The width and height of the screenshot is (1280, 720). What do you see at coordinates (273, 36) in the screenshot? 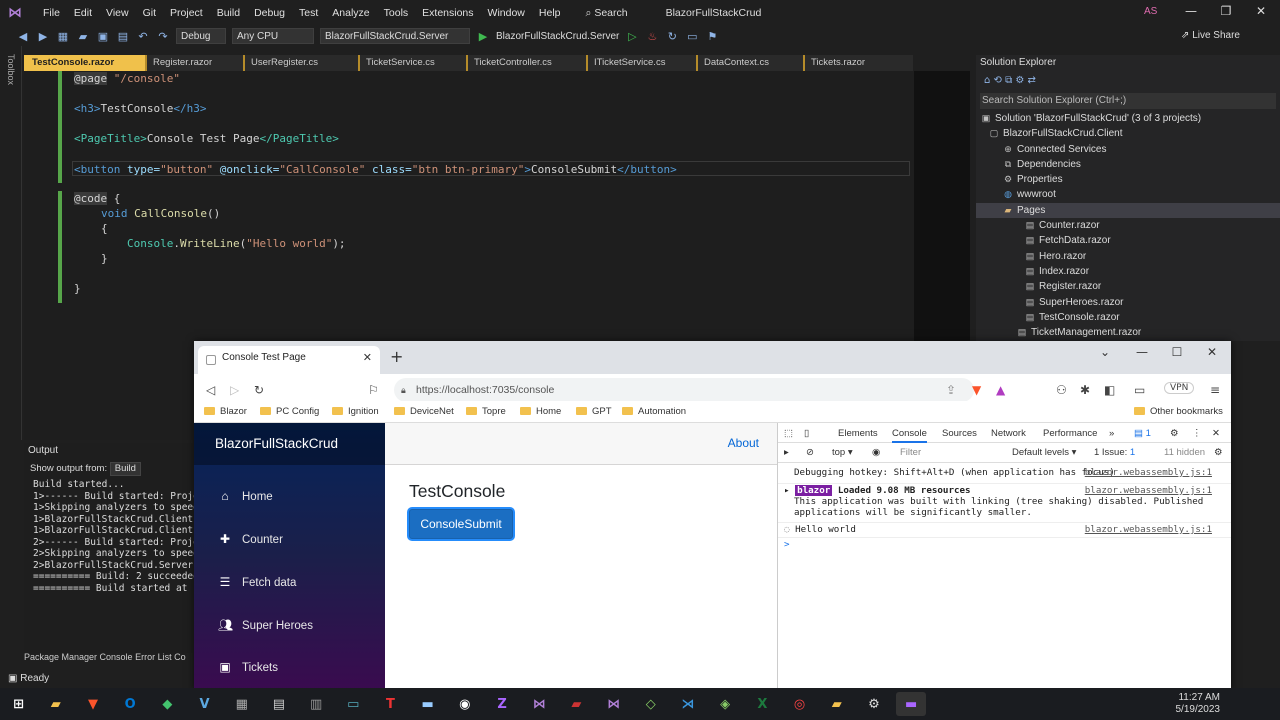
I see `platform-dropdown: Any CPU` at bounding box center [273, 36].